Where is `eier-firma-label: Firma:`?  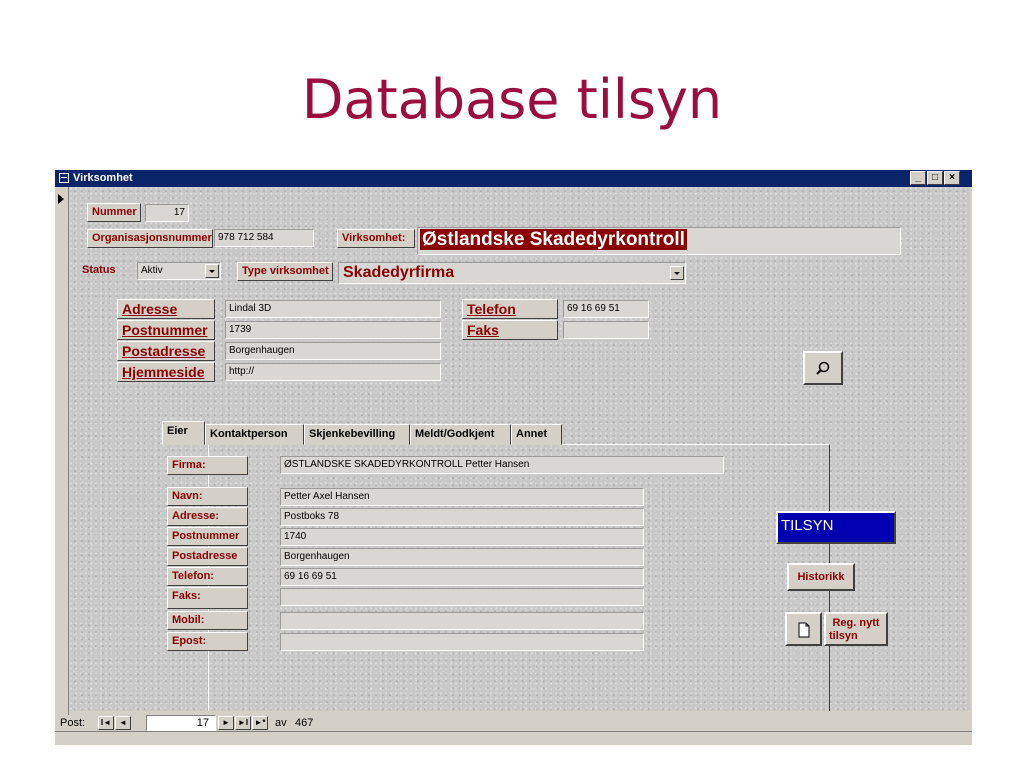 eier-firma-label: Firma: is located at coordinates (207, 465).